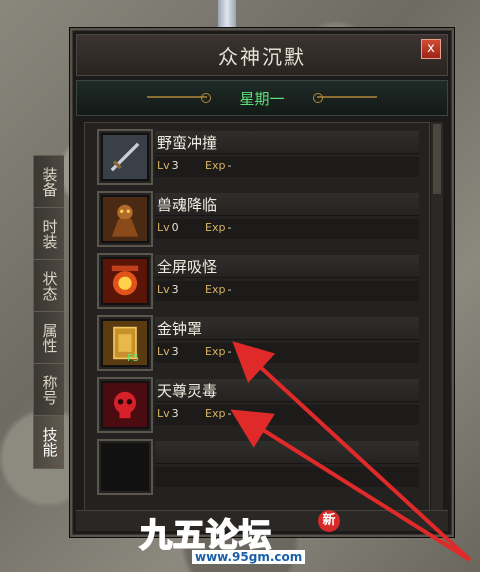 The height and width of the screenshot is (572, 480). What do you see at coordinates (329, 521) in the screenshot?
I see `watermark-new-badge: 新` at bounding box center [329, 521].